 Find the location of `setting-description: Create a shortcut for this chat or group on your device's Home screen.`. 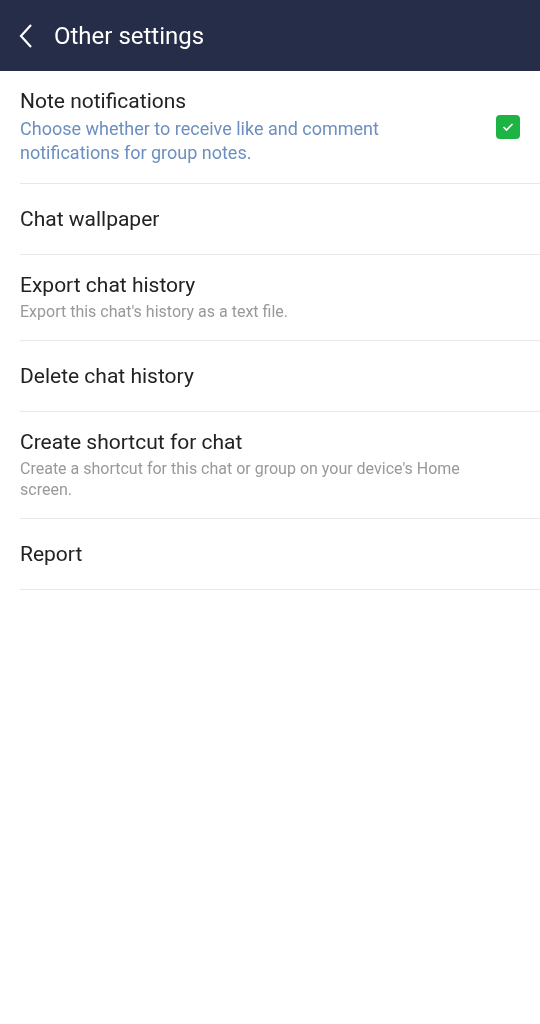

setting-description: Create a shortcut for this chat or group on your device's Home screen. is located at coordinates (240, 479).